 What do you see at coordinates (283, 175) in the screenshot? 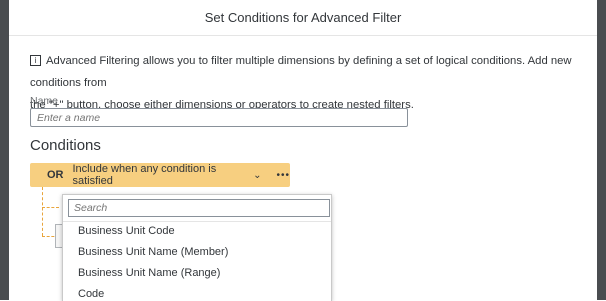
I see `more-icon: •••` at bounding box center [283, 175].